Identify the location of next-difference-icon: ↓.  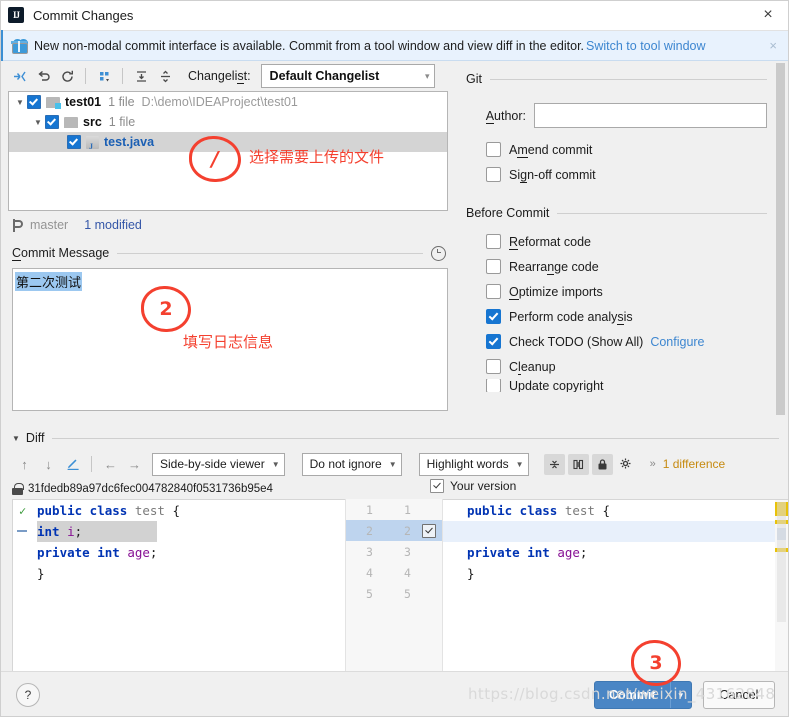
(48, 464).